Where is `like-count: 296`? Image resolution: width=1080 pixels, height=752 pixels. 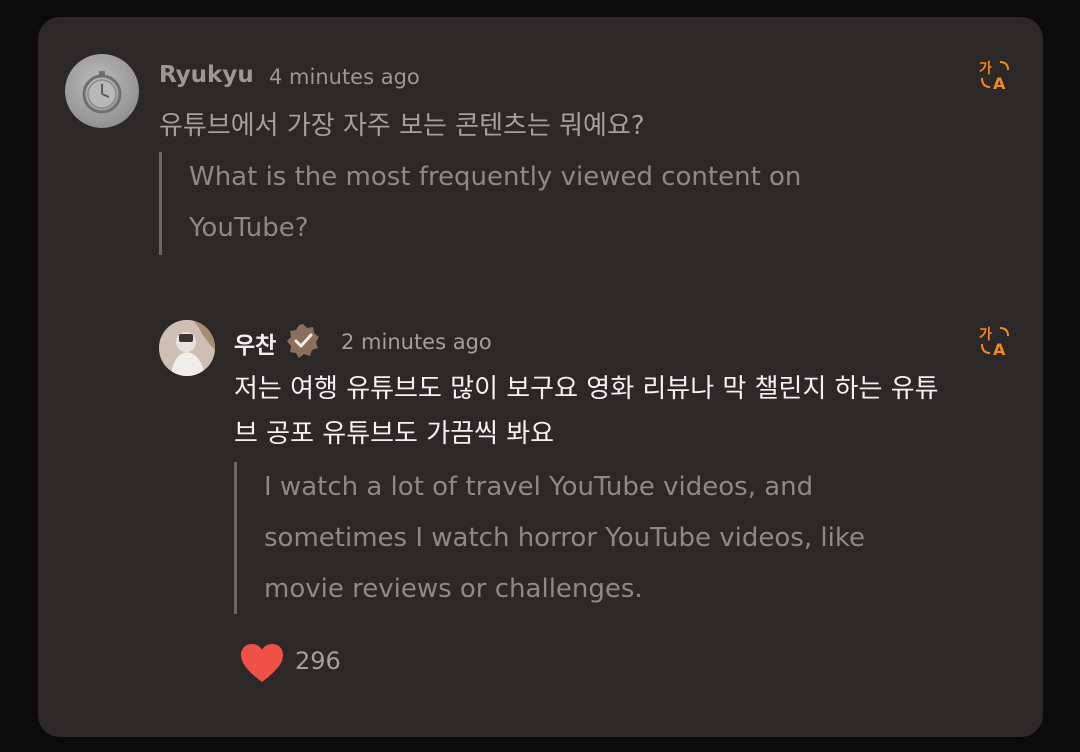 like-count: 296 is located at coordinates (318, 661).